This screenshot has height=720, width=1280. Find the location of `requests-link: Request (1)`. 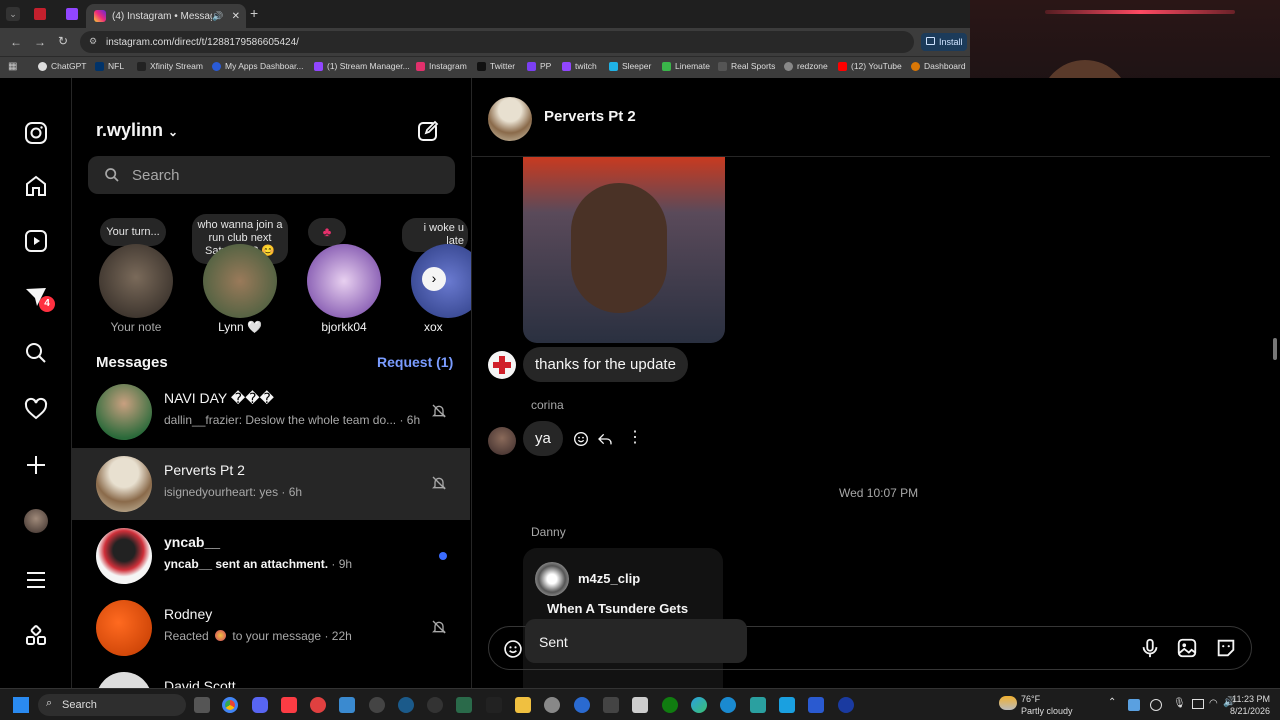

requests-link: Request (1) is located at coordinates (415, 362).